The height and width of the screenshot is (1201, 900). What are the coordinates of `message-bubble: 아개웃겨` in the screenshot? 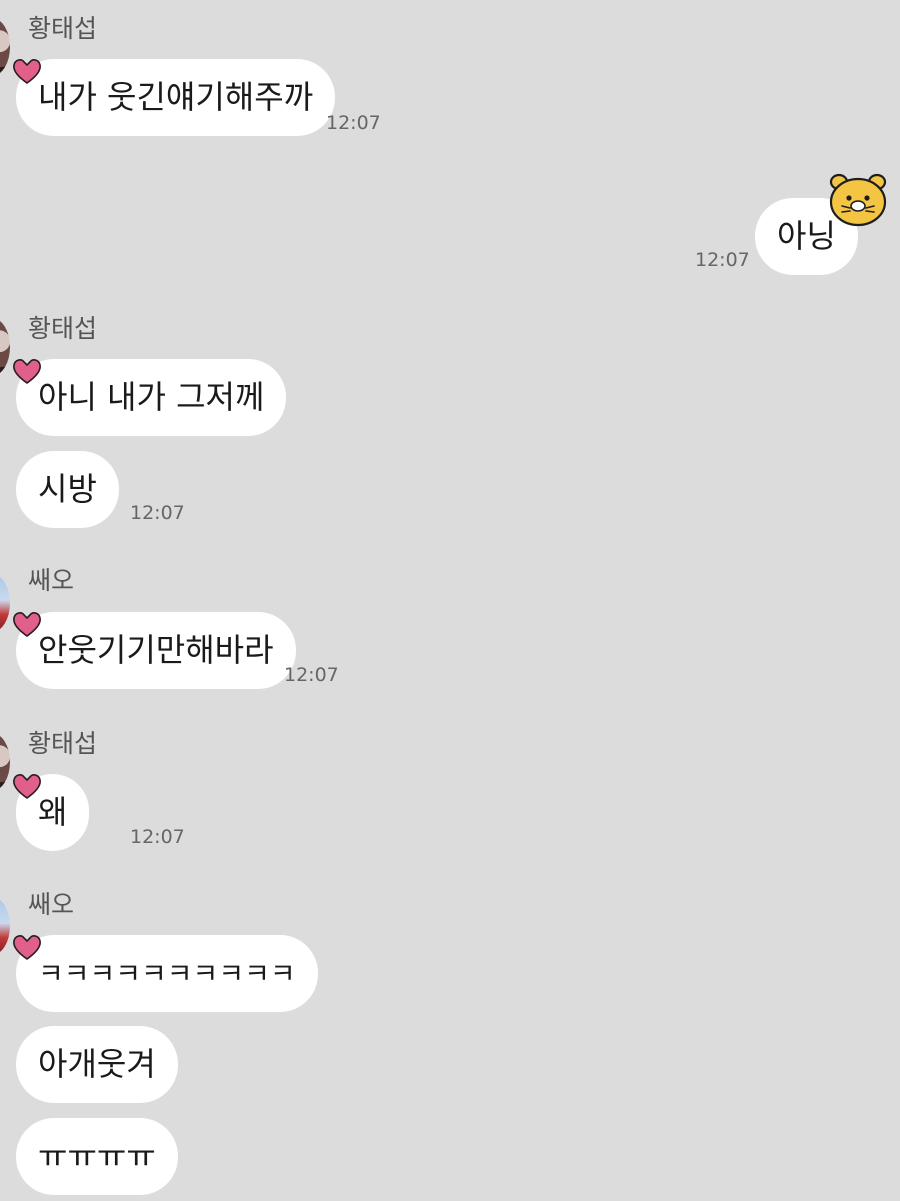 It's located at (97, 1064).